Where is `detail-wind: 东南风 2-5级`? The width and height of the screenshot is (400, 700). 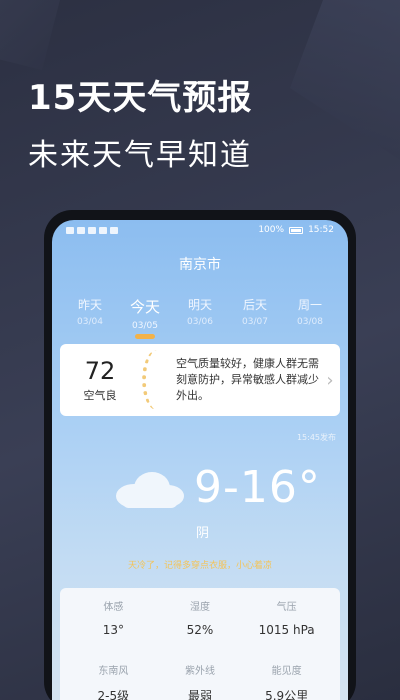
detail-wind: 东南风 2-5级 is located at coordinates (113, 681).